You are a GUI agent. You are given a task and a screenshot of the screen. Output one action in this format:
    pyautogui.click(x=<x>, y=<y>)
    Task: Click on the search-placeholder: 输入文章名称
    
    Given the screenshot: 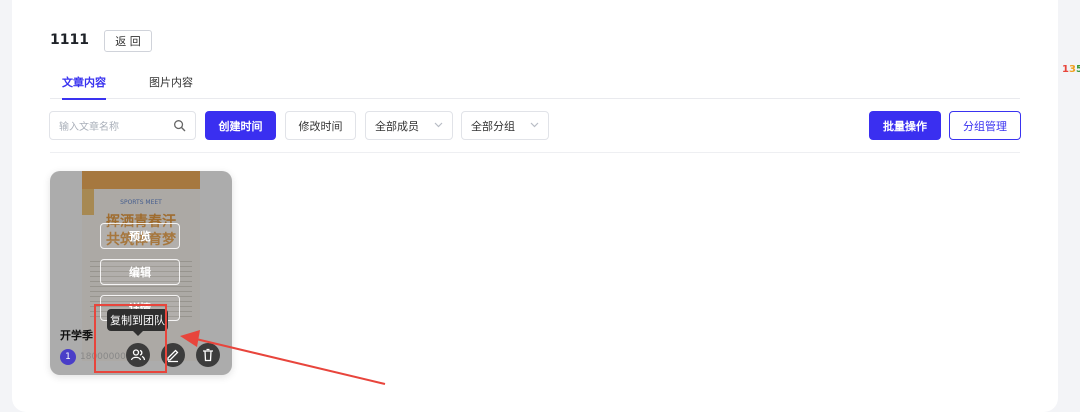 What is the action you would take?
    pyautogui.click(x=89, y=127)
    